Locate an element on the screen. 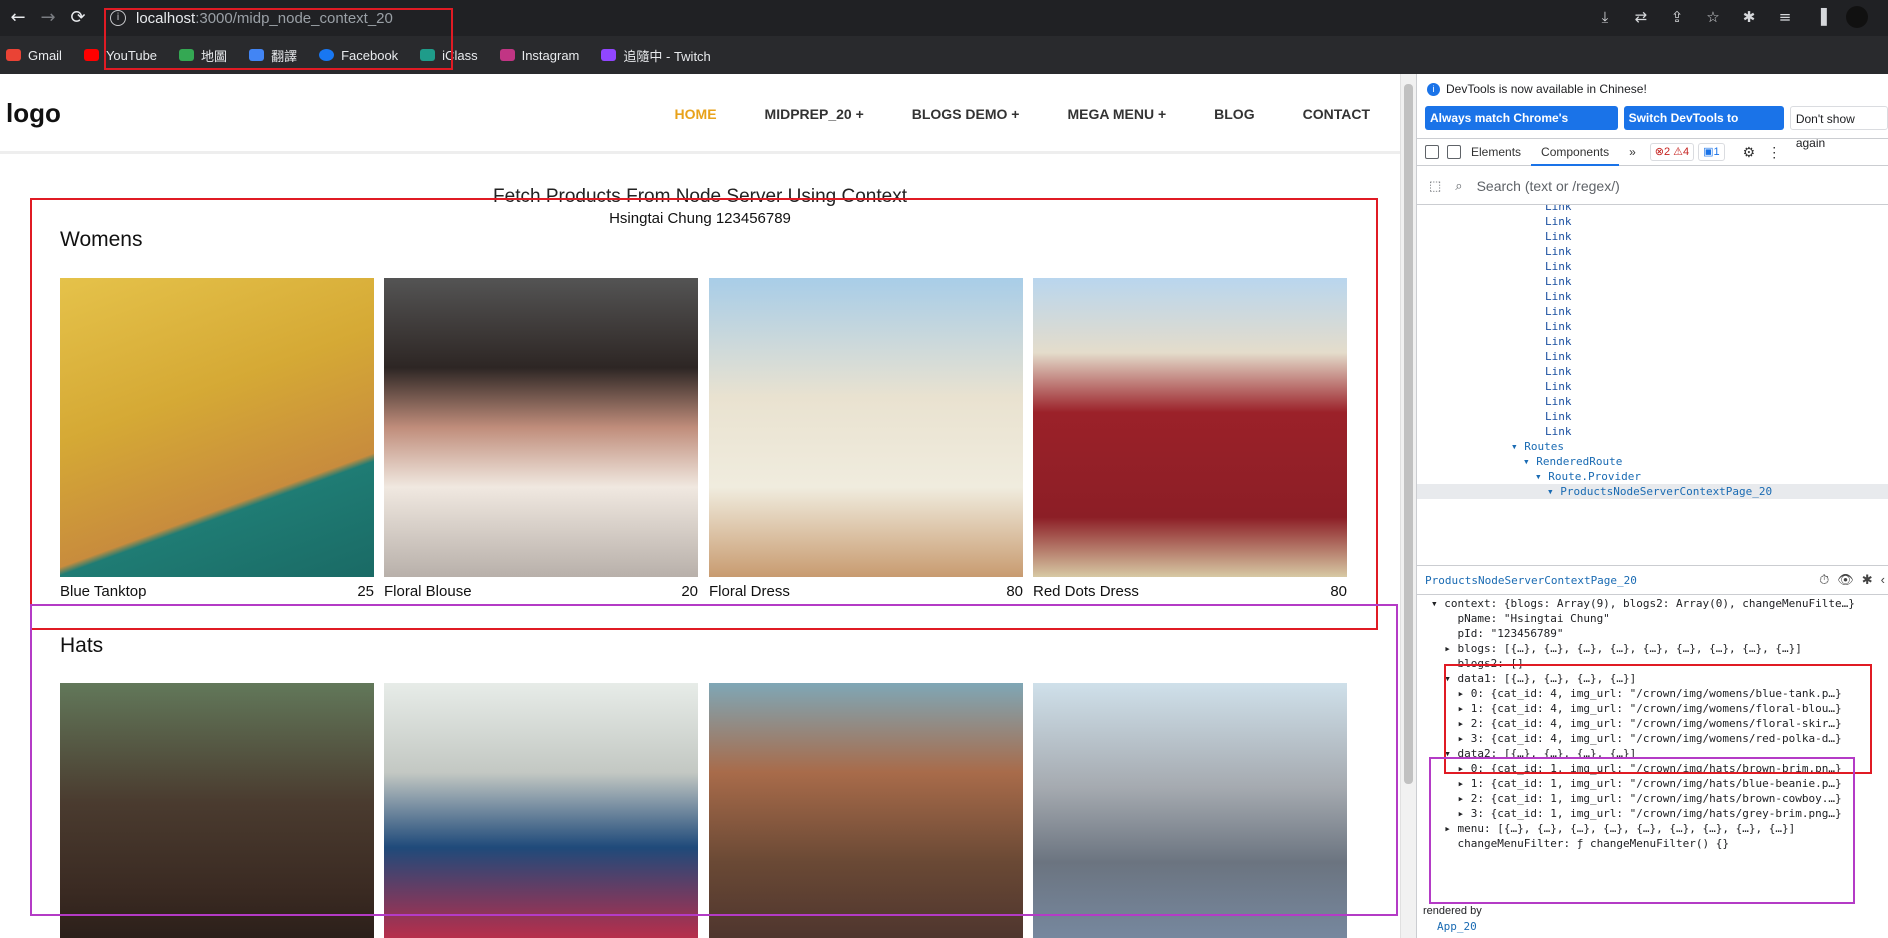  prop-row: pName: "Hsingtai Chung" is located at coordinates (1652, 618).